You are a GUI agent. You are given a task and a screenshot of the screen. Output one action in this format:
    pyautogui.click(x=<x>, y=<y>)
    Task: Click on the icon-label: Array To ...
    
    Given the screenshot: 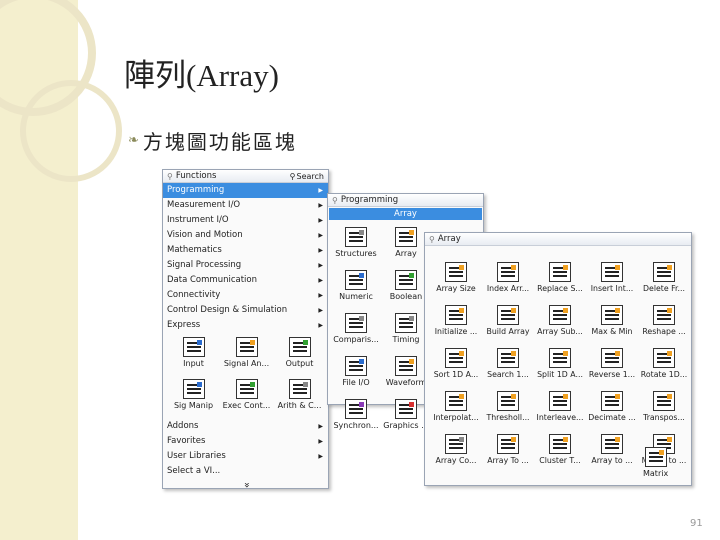 What is the action you would take?
    pyautogui.click(x=508, y=460)
    